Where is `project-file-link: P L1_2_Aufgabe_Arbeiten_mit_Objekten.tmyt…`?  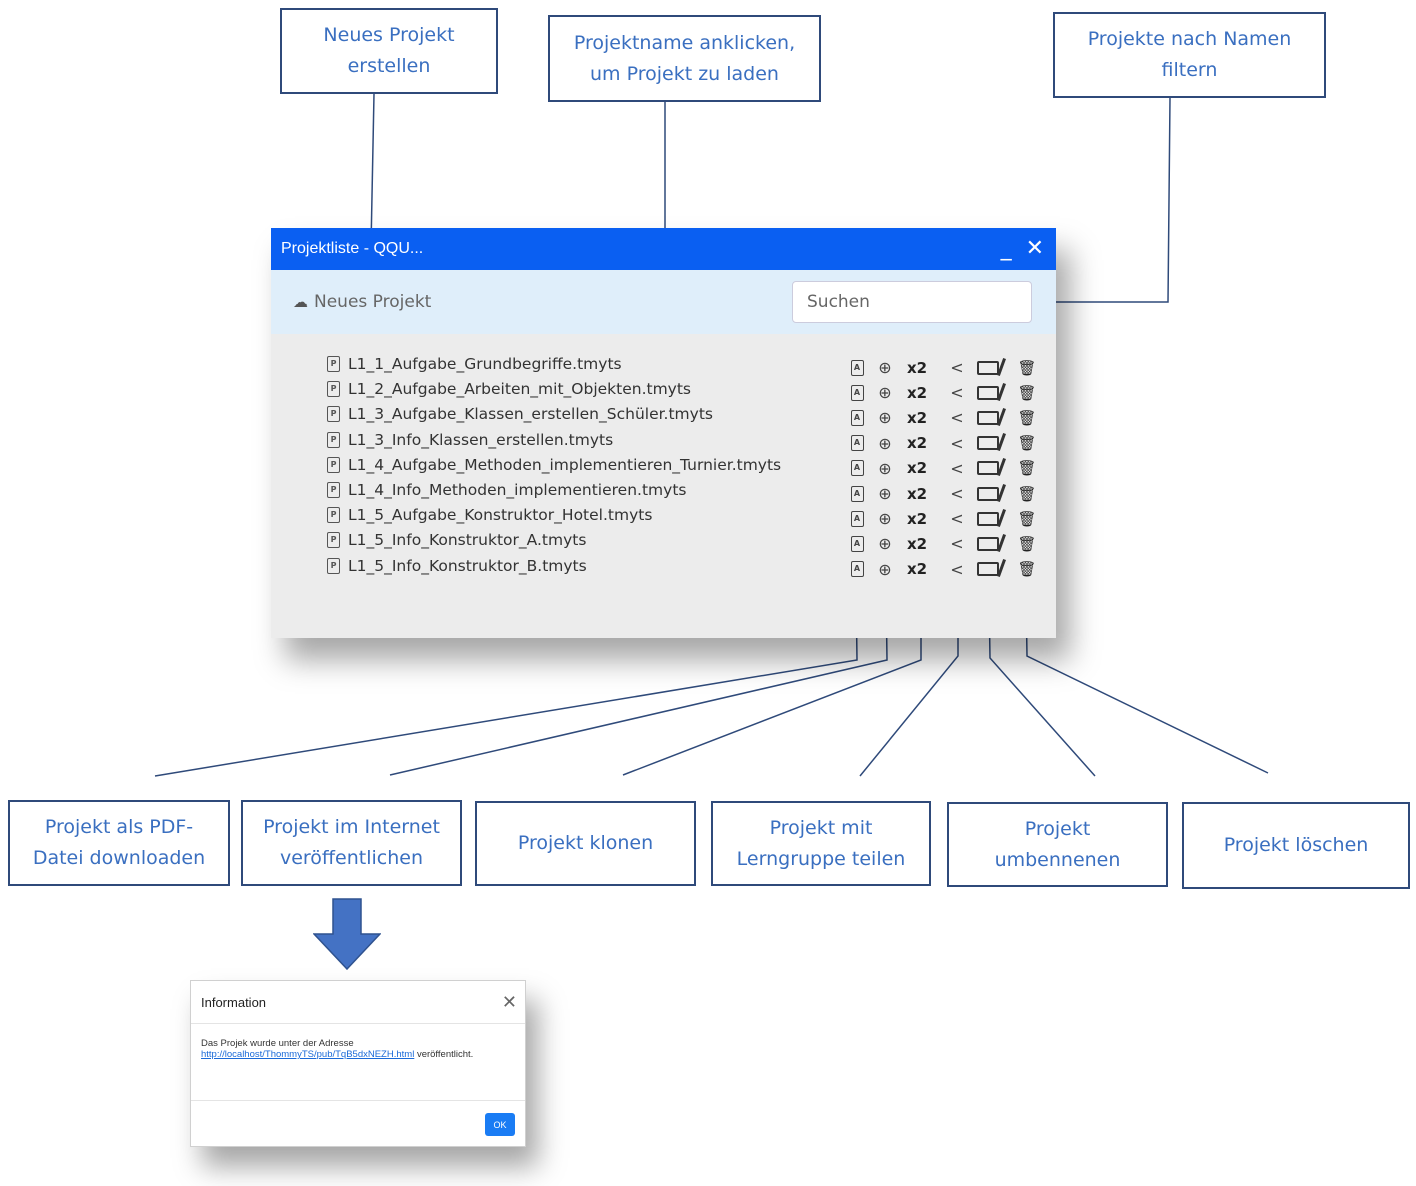 project-file-link: P L1_2_Aufgabe_Arbeiten_mit_Objekten.tmyt… is located at coordinates (509, 389).